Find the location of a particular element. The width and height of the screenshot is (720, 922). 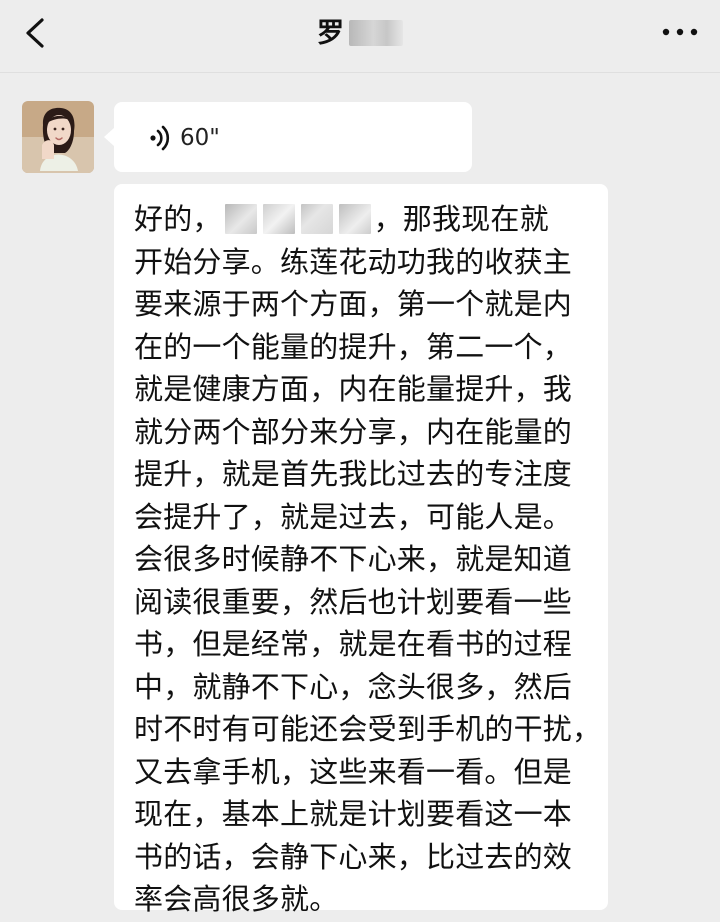

voice-message-bubble: 60" is located at coordinates (288, 137).